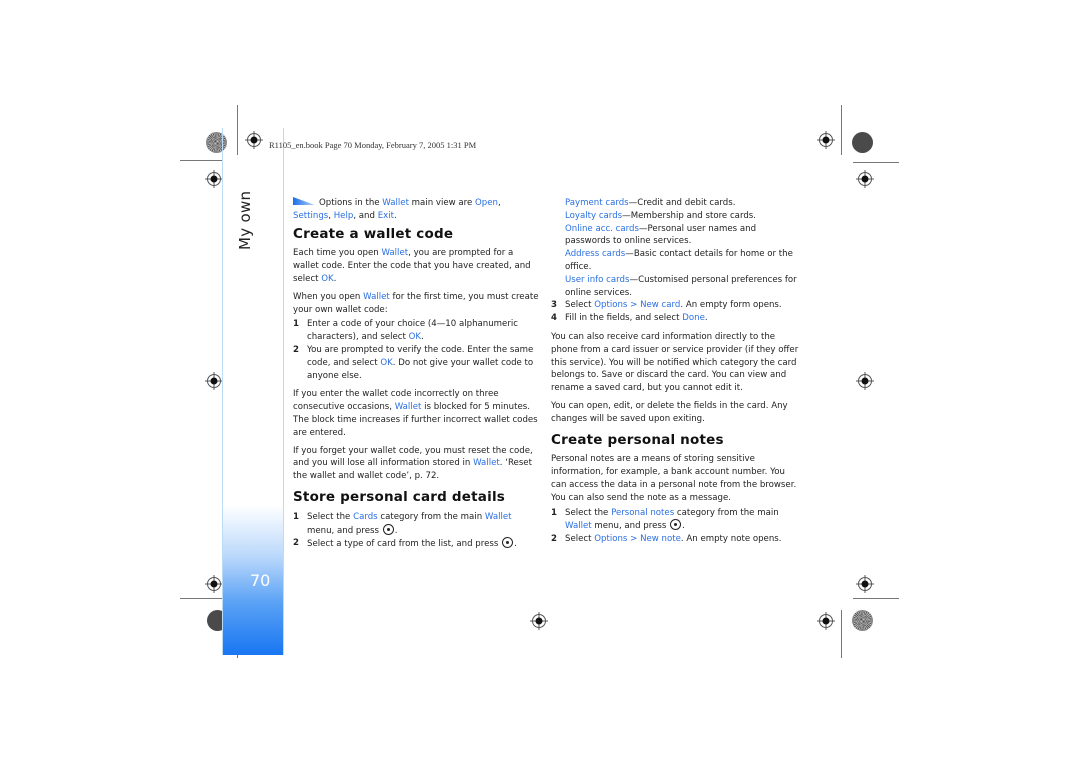 The width and height of the screenshot is (1080, 763). What do you see at coordinates (373, 233) in the screenshot?
I see `heading-create-wallet-code: Create a wallet code` at bounding box center [373, 233].